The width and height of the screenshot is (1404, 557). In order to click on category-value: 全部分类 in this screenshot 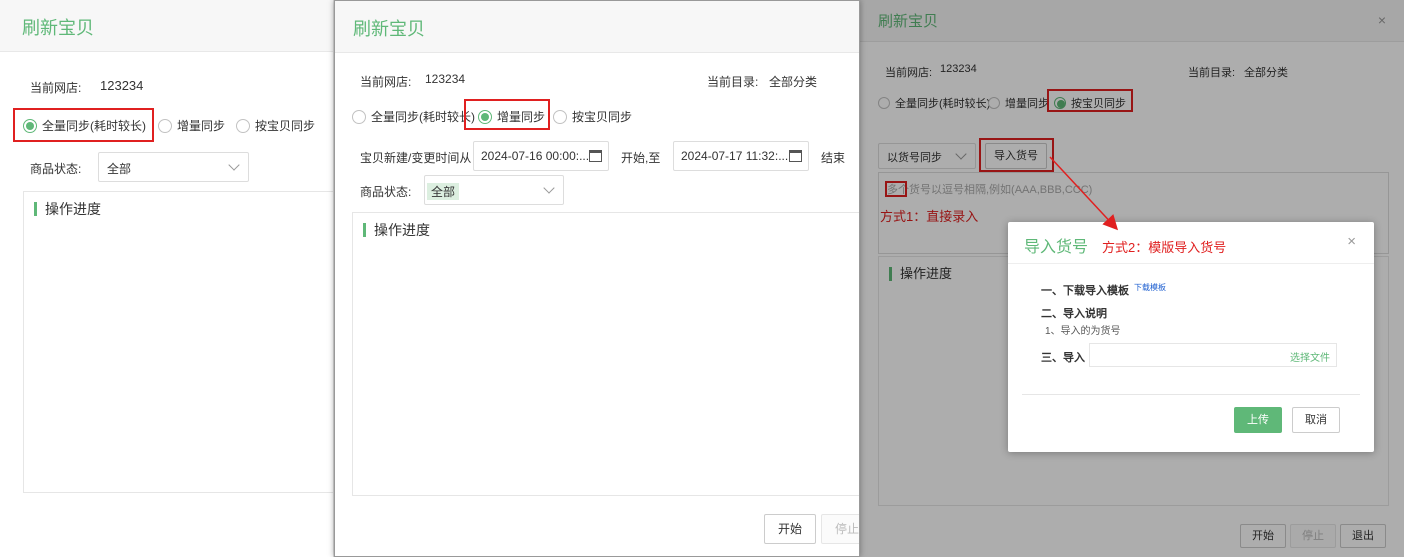, I will do `click(793, 82)`.